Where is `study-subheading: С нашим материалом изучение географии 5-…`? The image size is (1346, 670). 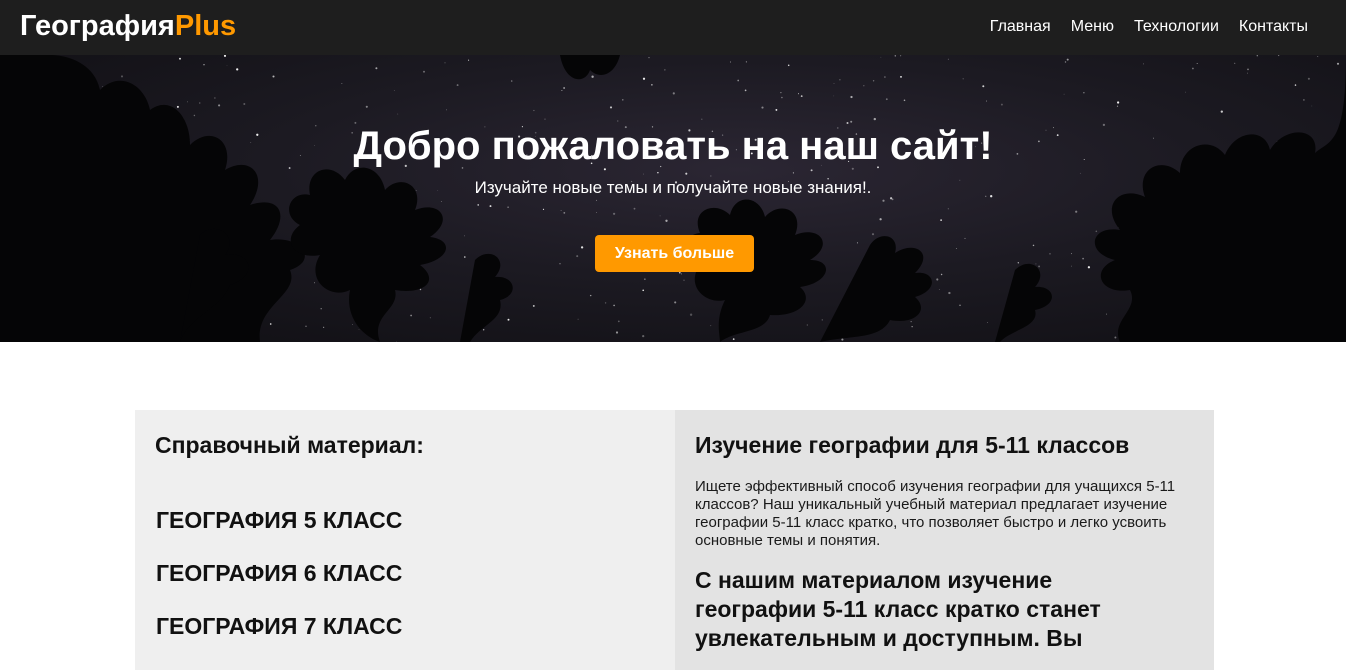 study-subheading: С нашим материалом изучение географии 5-… is located at coordinates (898, 609).